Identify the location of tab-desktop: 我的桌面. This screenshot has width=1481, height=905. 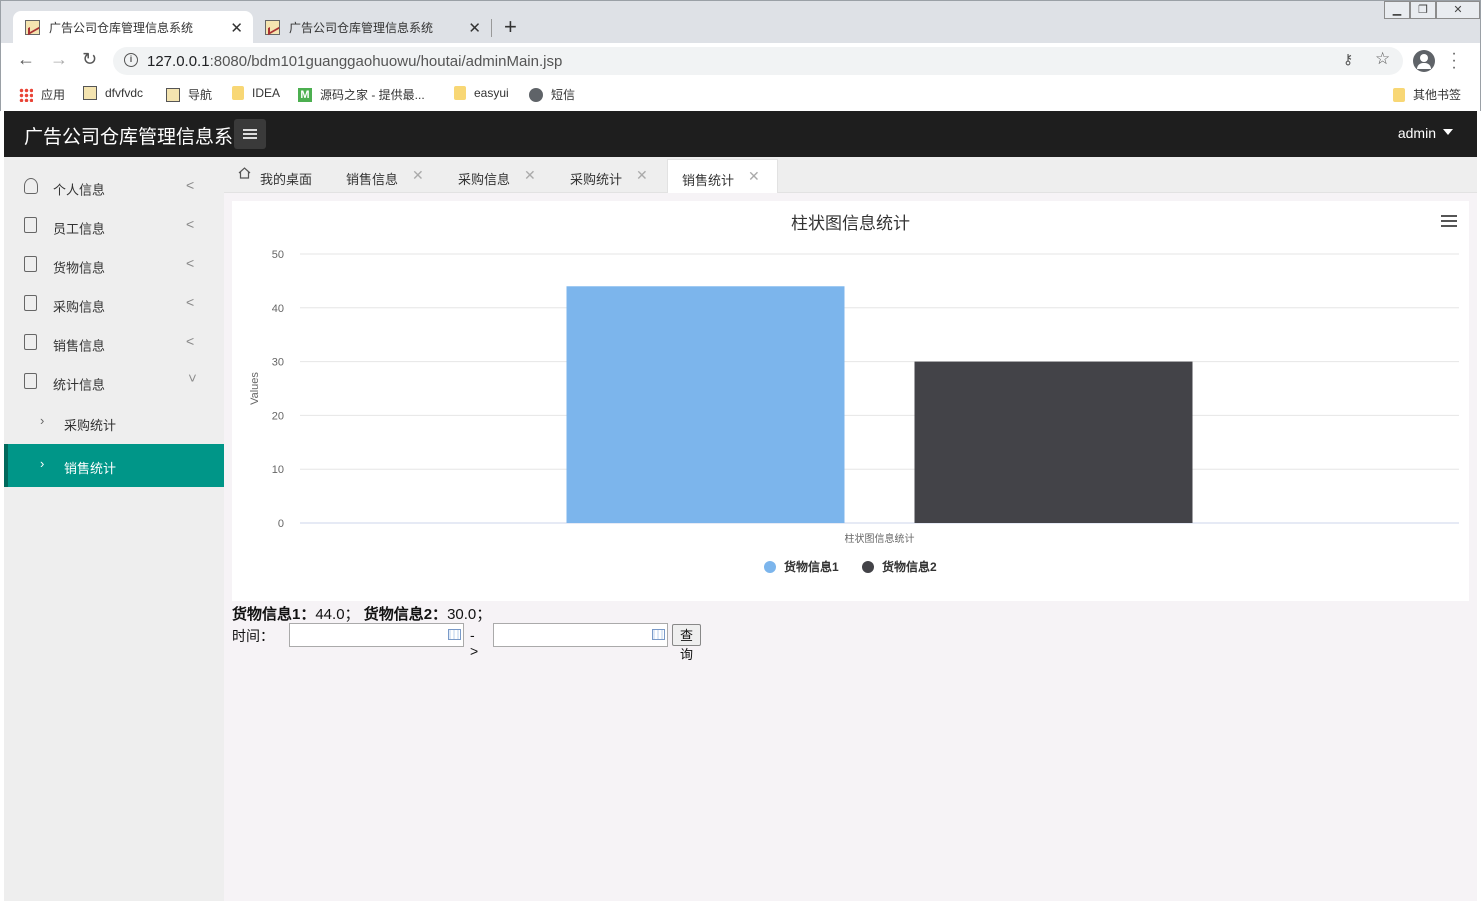
(277, 176).